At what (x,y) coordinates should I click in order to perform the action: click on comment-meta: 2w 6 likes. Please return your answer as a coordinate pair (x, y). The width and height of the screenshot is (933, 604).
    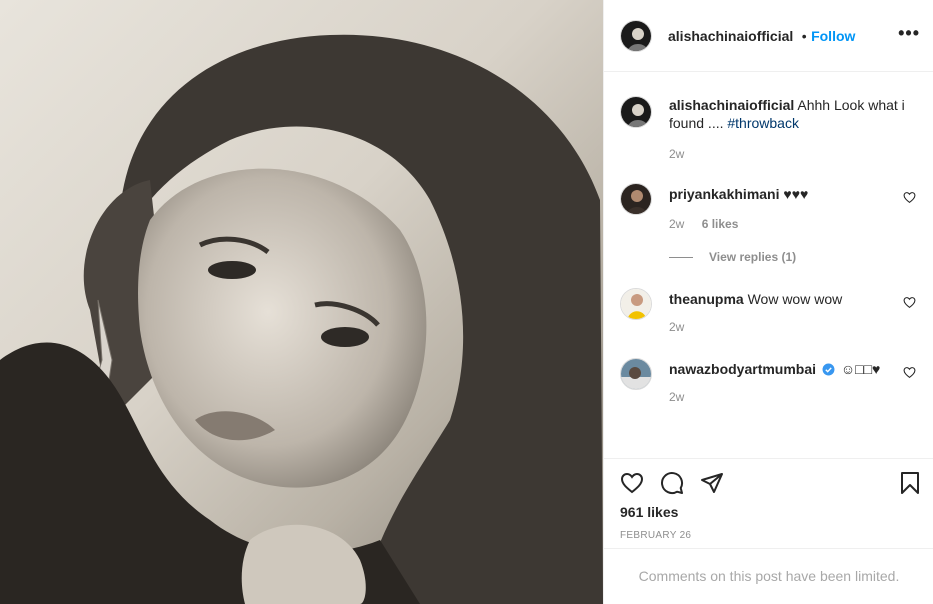
    Looking at the image, I should click on (703, 224).